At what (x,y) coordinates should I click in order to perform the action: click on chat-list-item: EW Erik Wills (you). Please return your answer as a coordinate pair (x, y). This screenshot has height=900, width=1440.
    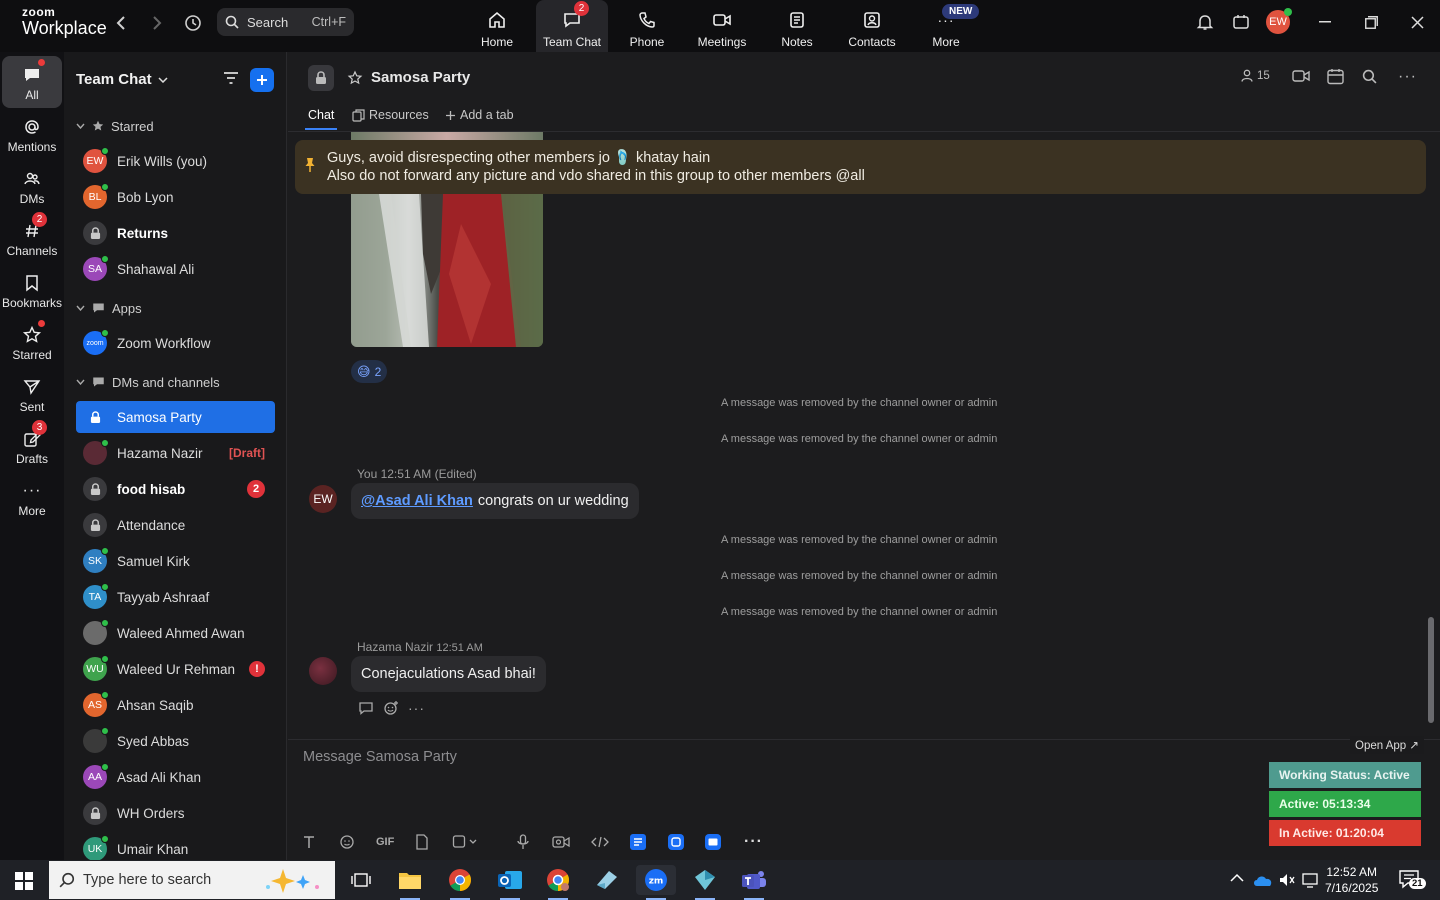
    Looking at the image, I should click on (175, 161).